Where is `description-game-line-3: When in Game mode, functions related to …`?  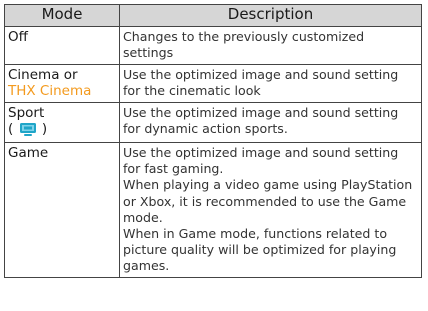
description-game-line-3: When in Game mode, functions related to … is located at coordinates (260, 250).